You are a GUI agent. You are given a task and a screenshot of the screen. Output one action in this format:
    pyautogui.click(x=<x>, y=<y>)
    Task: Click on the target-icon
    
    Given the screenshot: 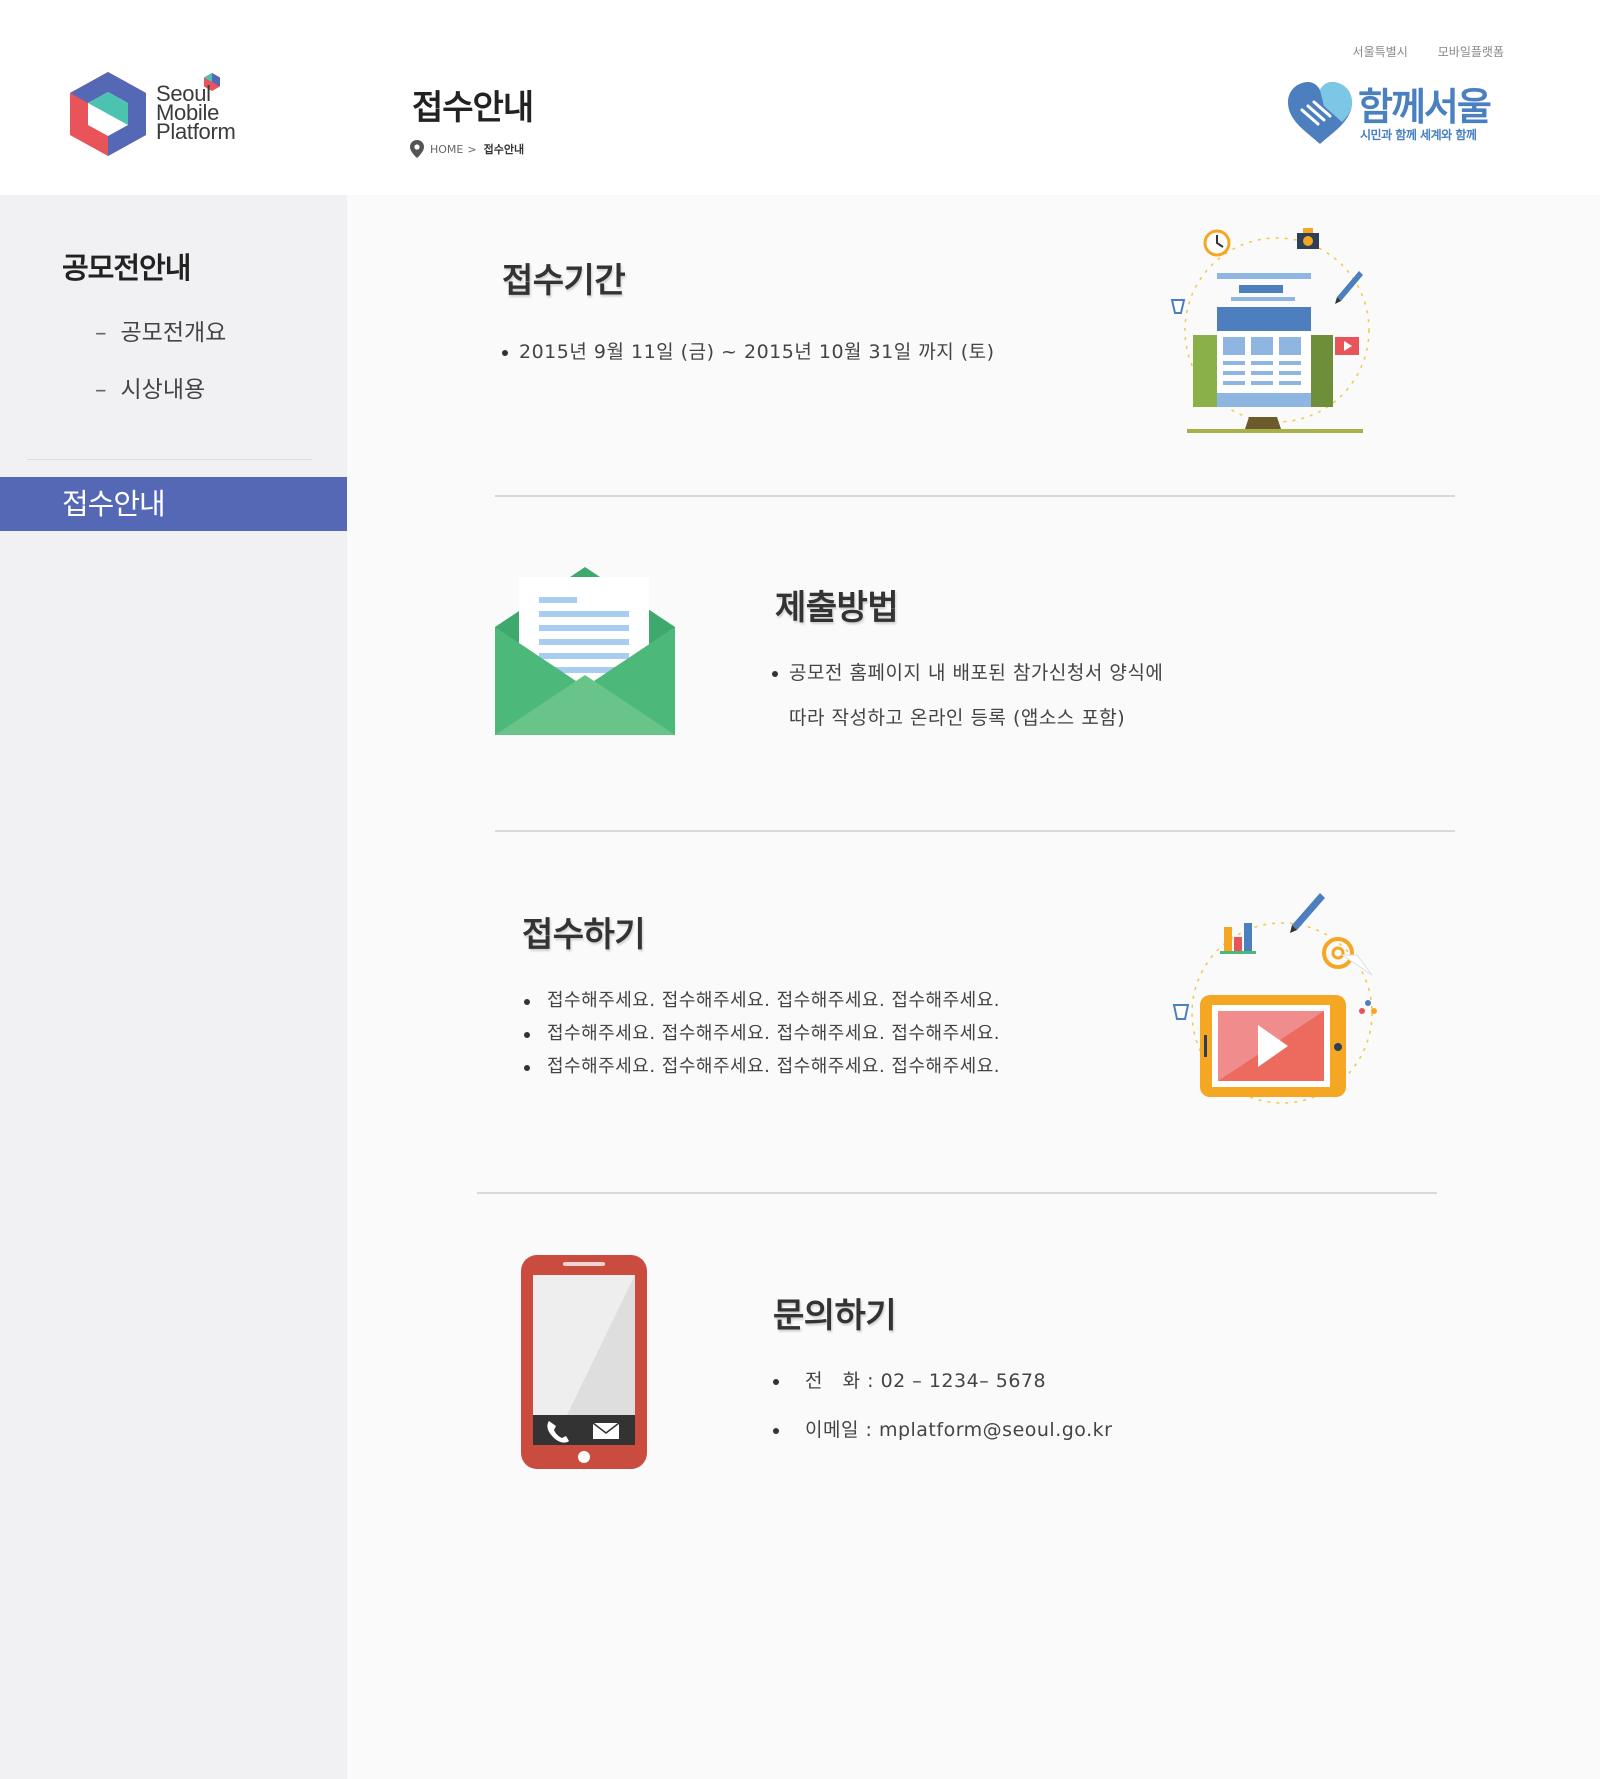 What is the action you would take?
    pyautogui.click(x=1347, y=956)
    